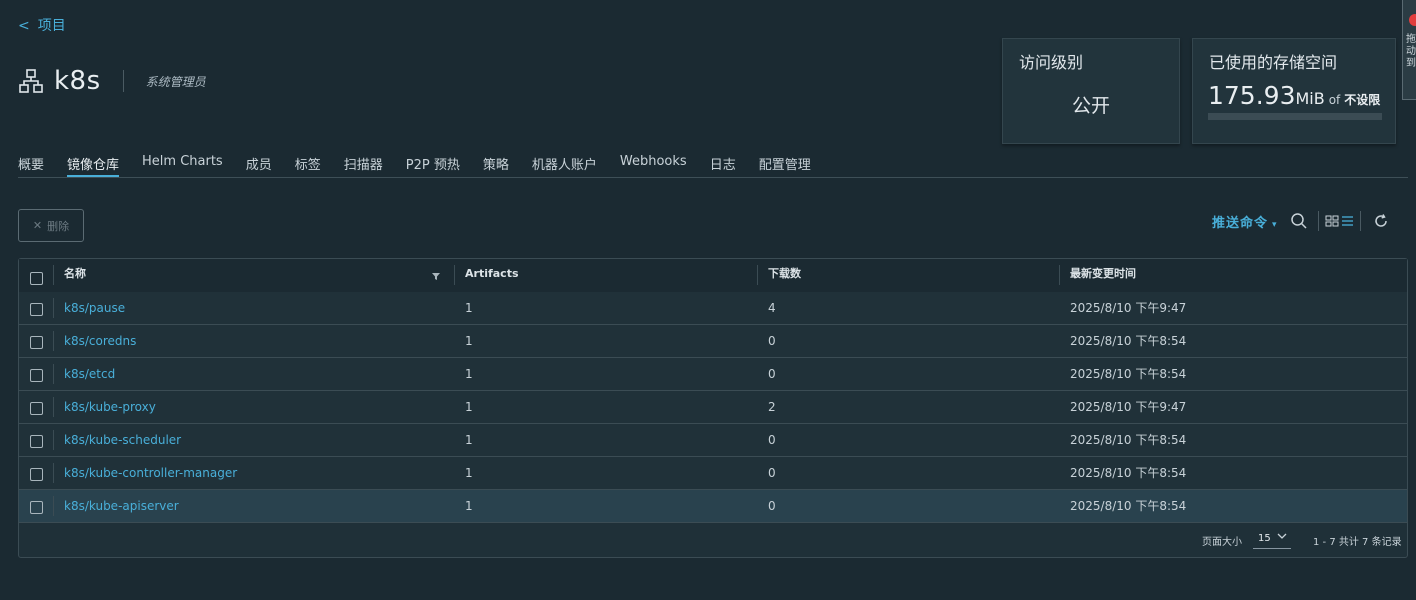 Image resolution: width=1416 pixels, height=600 pixels. I want to click on access-level-card: 访问级别 公开, so click(1091, 91).